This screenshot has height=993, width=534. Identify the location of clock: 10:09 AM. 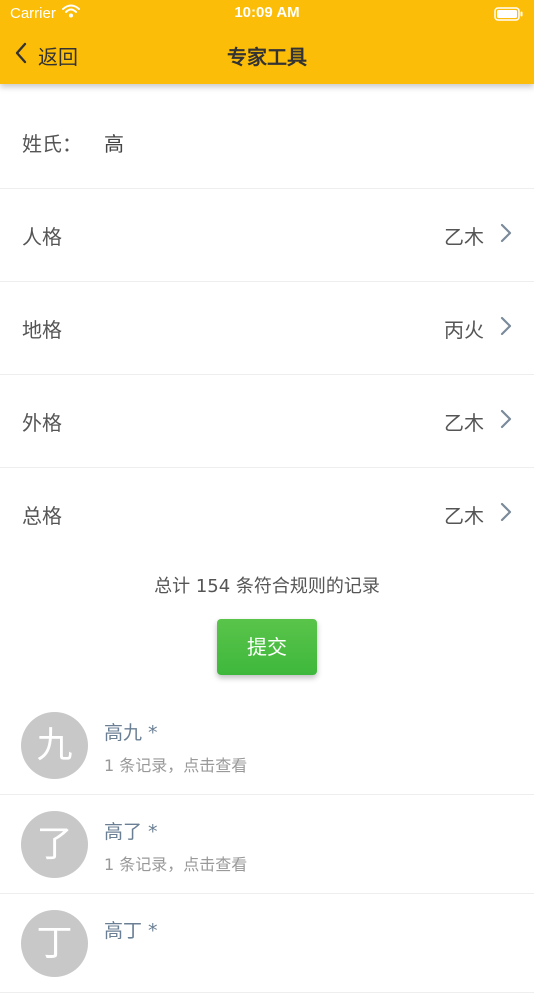
(267, 12).